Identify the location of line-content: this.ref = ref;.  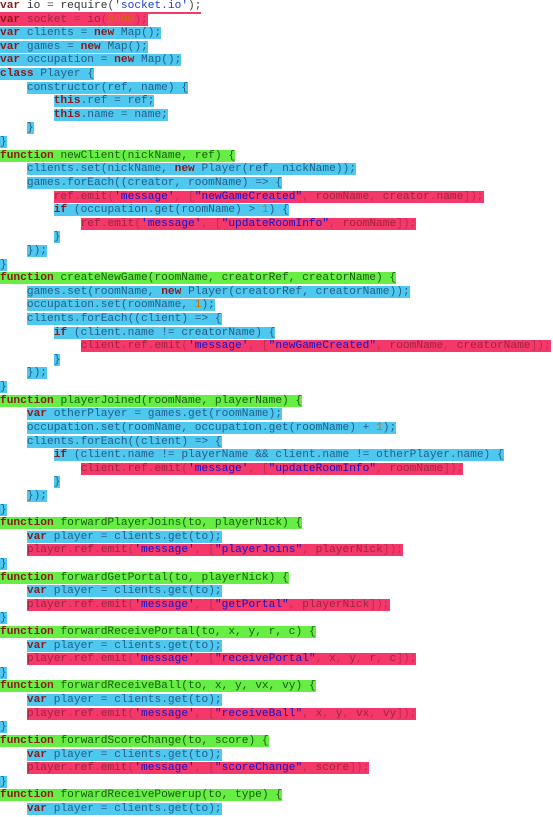
(104, 101).